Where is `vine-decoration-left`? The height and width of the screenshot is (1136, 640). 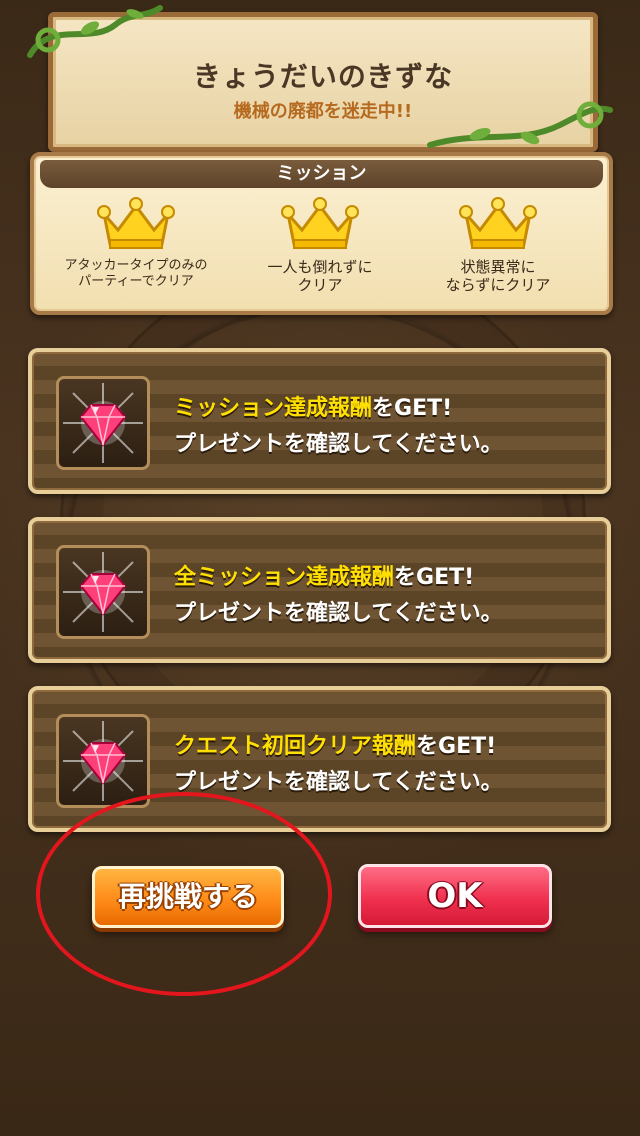 vine-decoration-left is located at coordinates (95, 31).